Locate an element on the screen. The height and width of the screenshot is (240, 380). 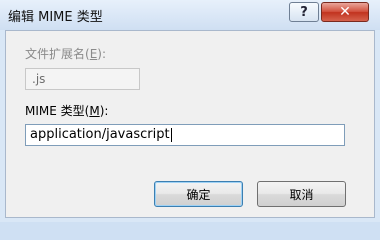
close-icon: ✕ is located at coordinates (345, 12).